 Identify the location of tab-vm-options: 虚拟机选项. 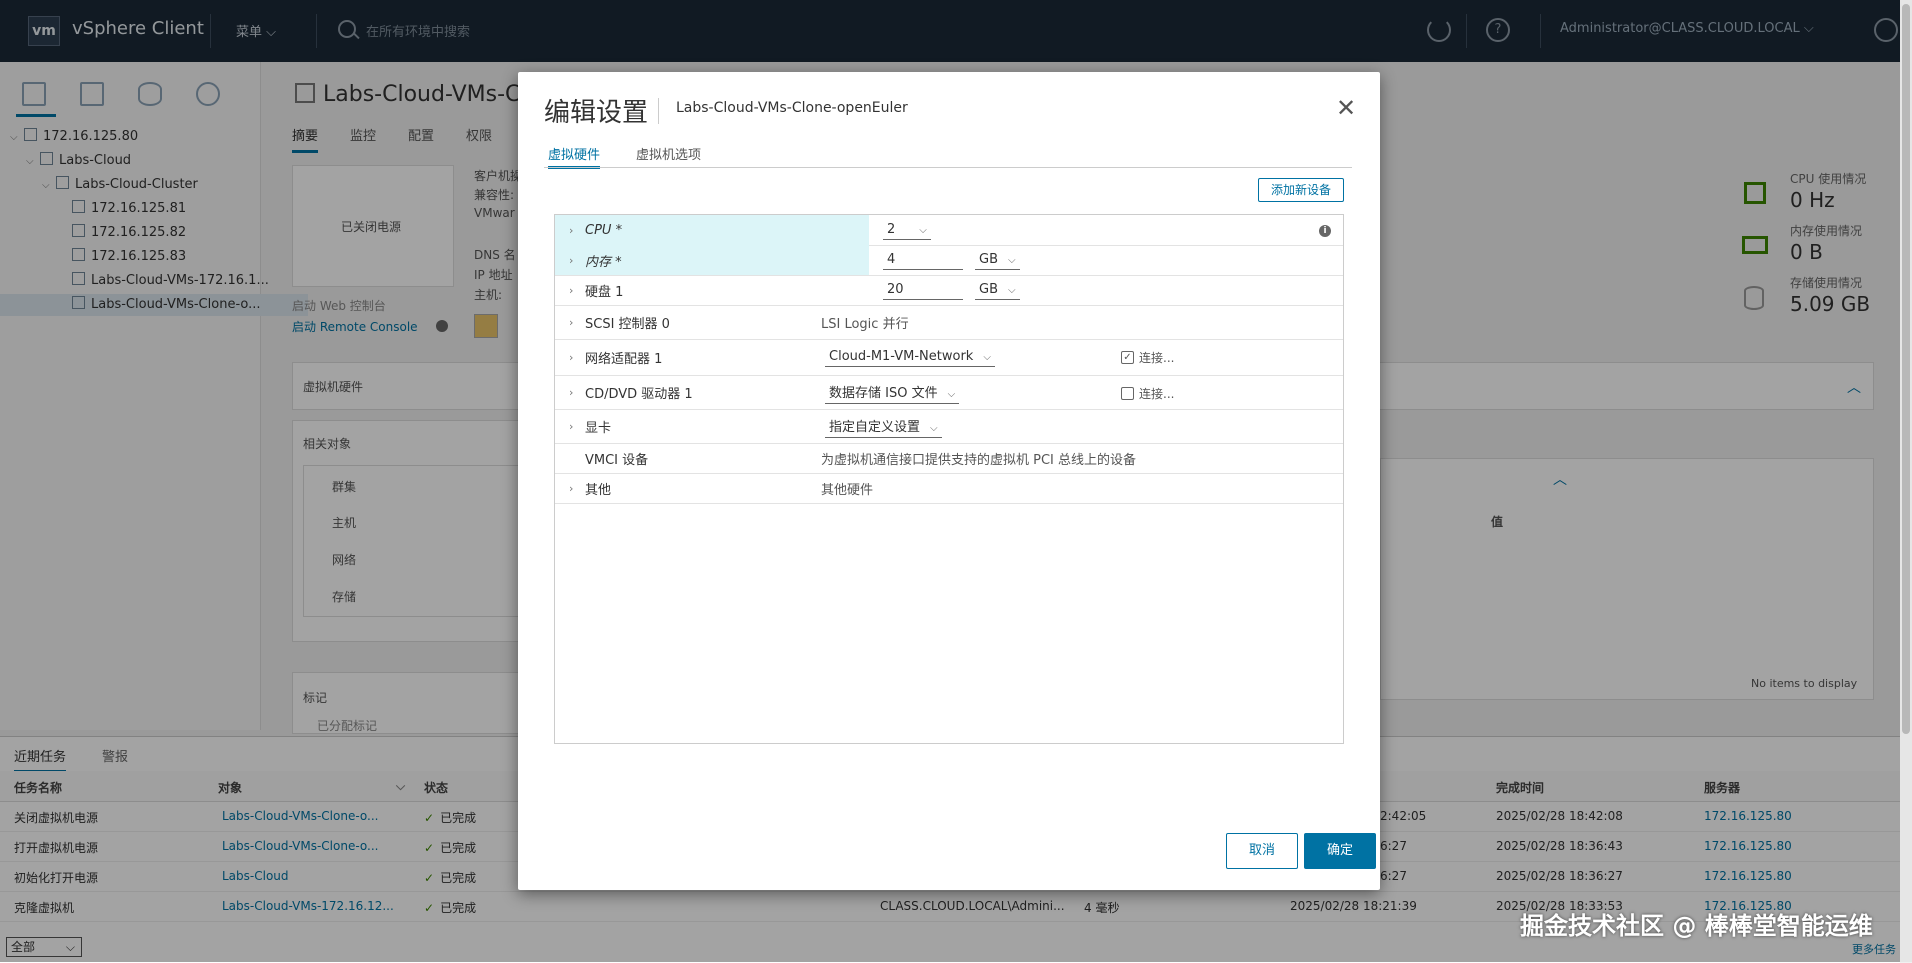
(668, 153).